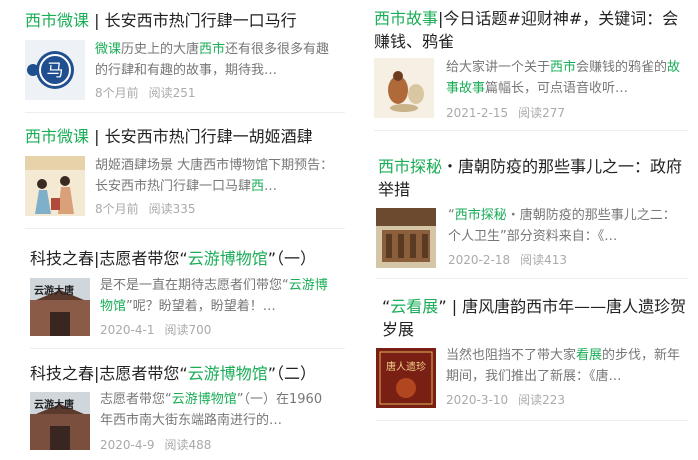  I want to click on article-read-count: 阅读488, so click(188, 445).